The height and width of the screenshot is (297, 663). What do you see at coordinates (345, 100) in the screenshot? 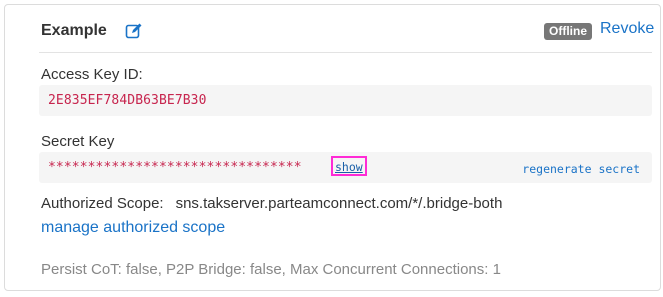
I see `access-key-box: 2E835EF784DB63BE7B30` at bounding box center [345, 100].